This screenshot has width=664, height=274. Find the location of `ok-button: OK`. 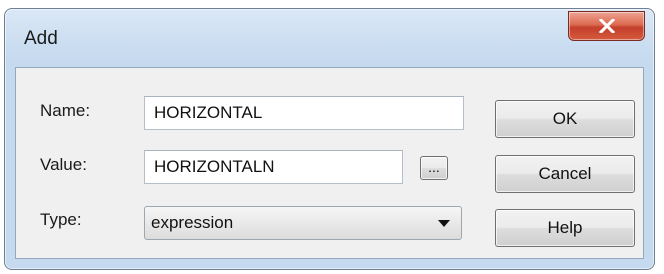

ok-button: OK is located at coordinates (565, 119).